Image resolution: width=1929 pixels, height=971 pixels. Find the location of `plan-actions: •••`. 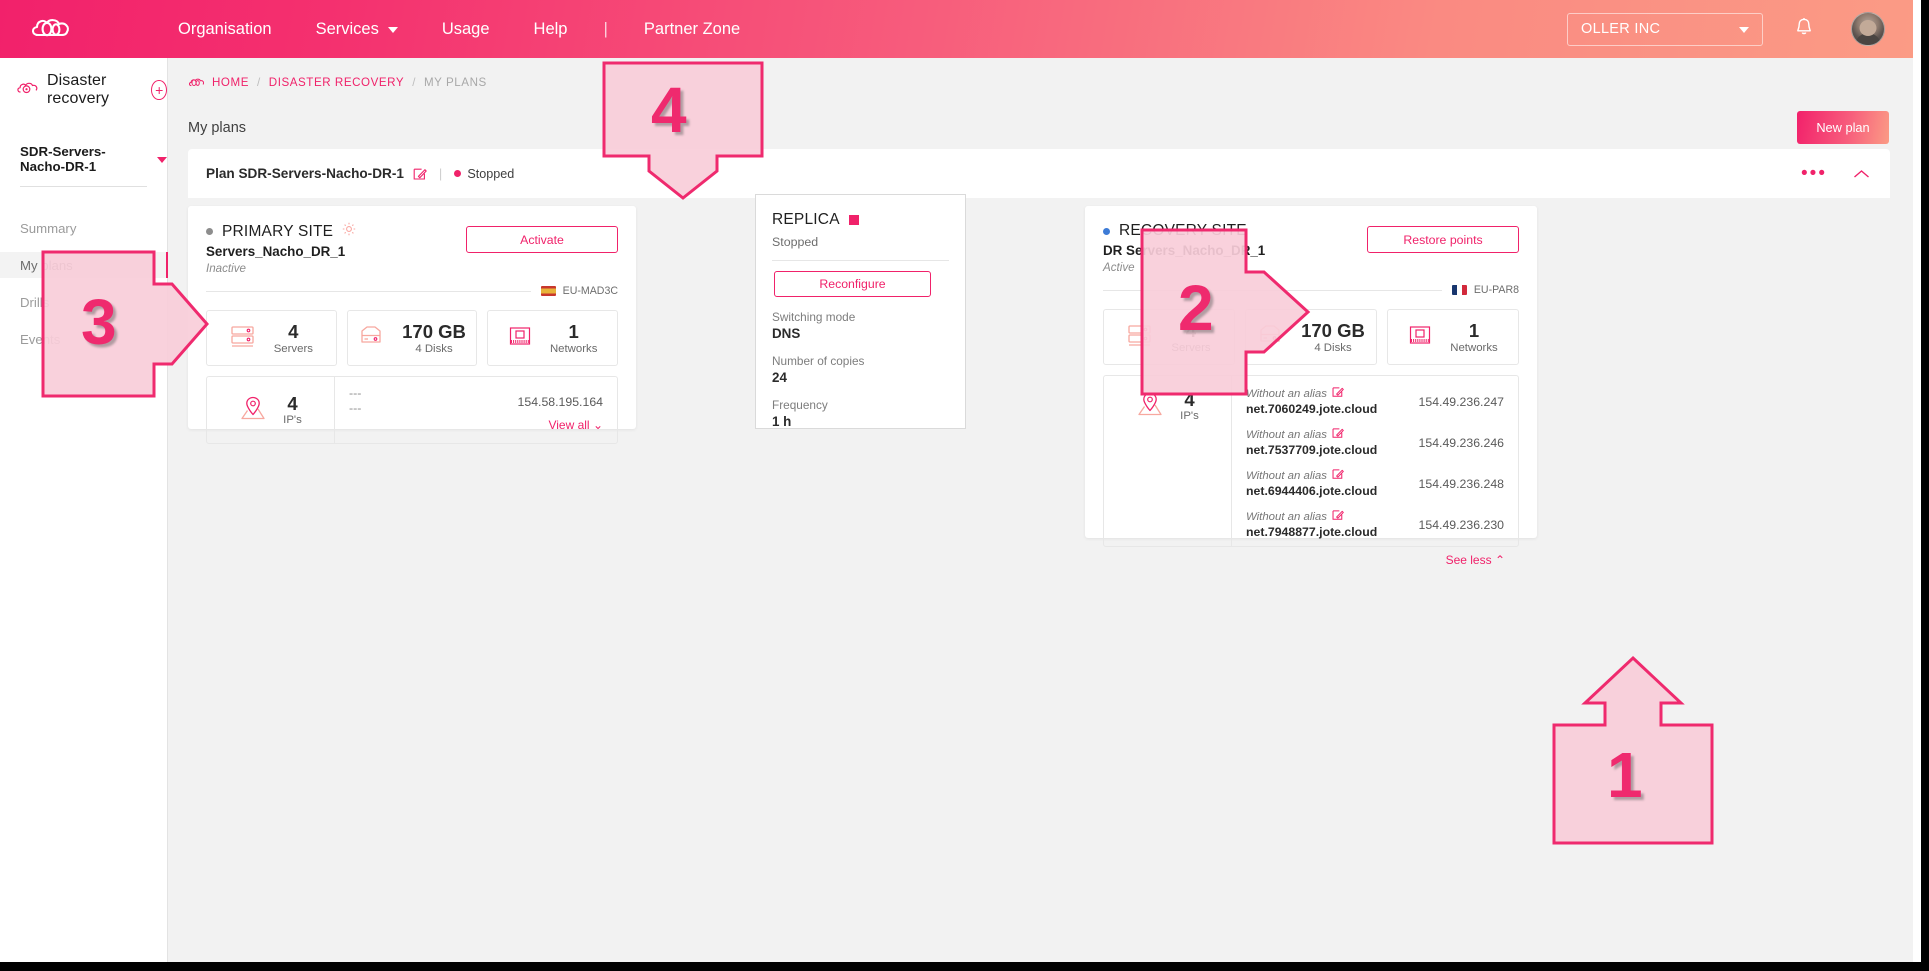

plan-actions: ••• is located at coordinates (1835, 173).